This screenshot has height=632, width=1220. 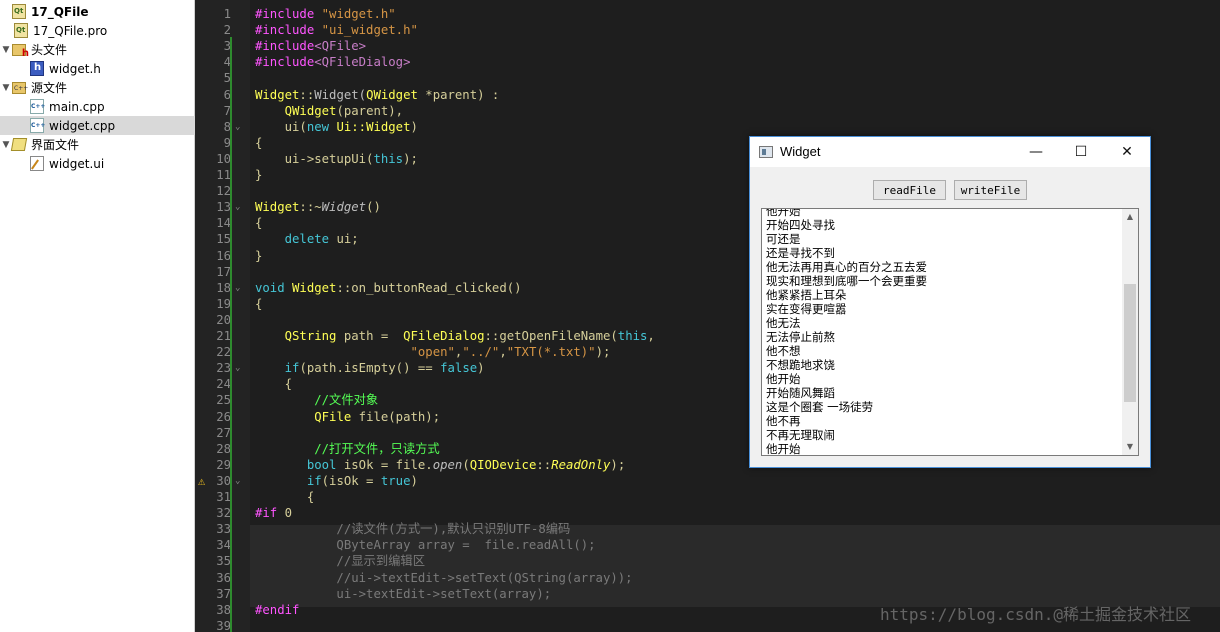 I want to click on line-number: 17, so click(x=223, y=271).